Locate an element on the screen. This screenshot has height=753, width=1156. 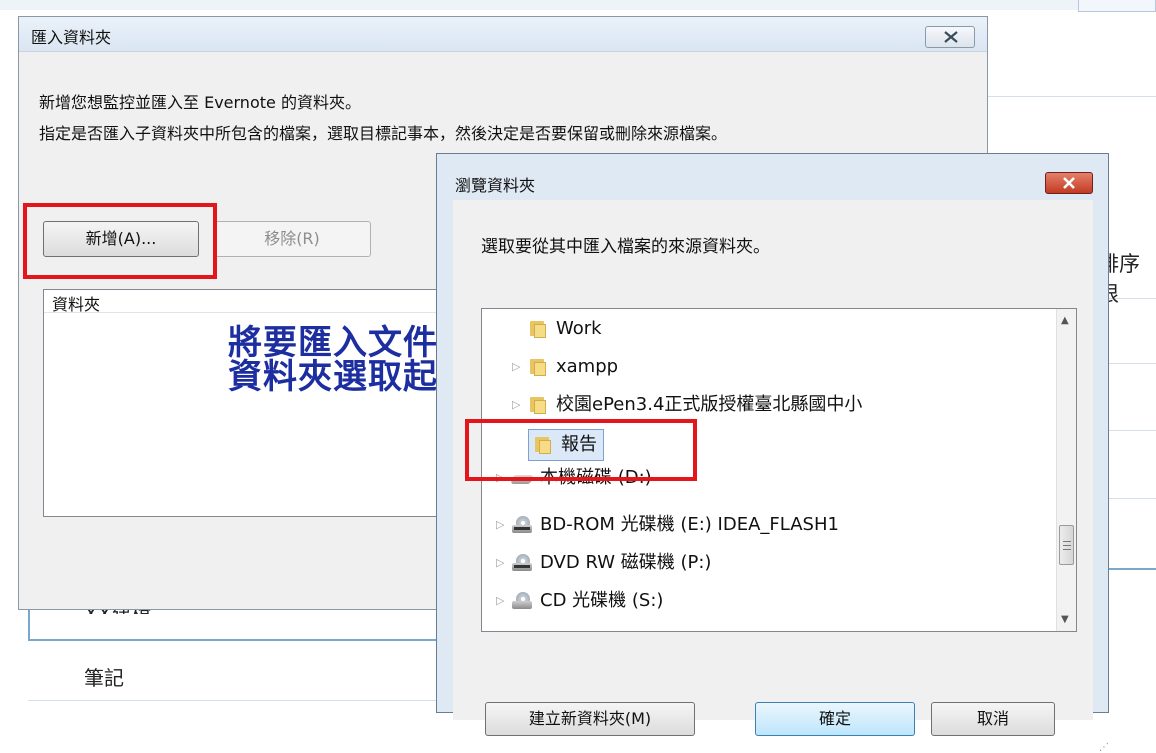
tree-item-cd: ▷ CD 光碟機 (S:) is located at coordinates (579, 601).